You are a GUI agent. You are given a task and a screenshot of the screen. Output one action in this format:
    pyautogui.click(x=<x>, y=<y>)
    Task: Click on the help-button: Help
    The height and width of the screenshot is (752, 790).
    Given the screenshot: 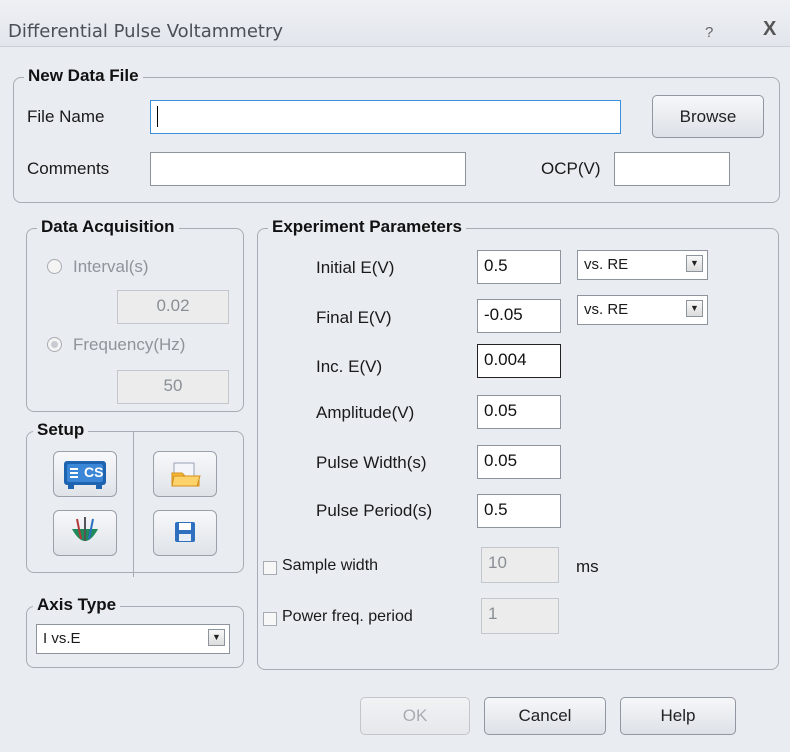 What is the action you would take?
    pyautogui.click(x=678, y=716)
    